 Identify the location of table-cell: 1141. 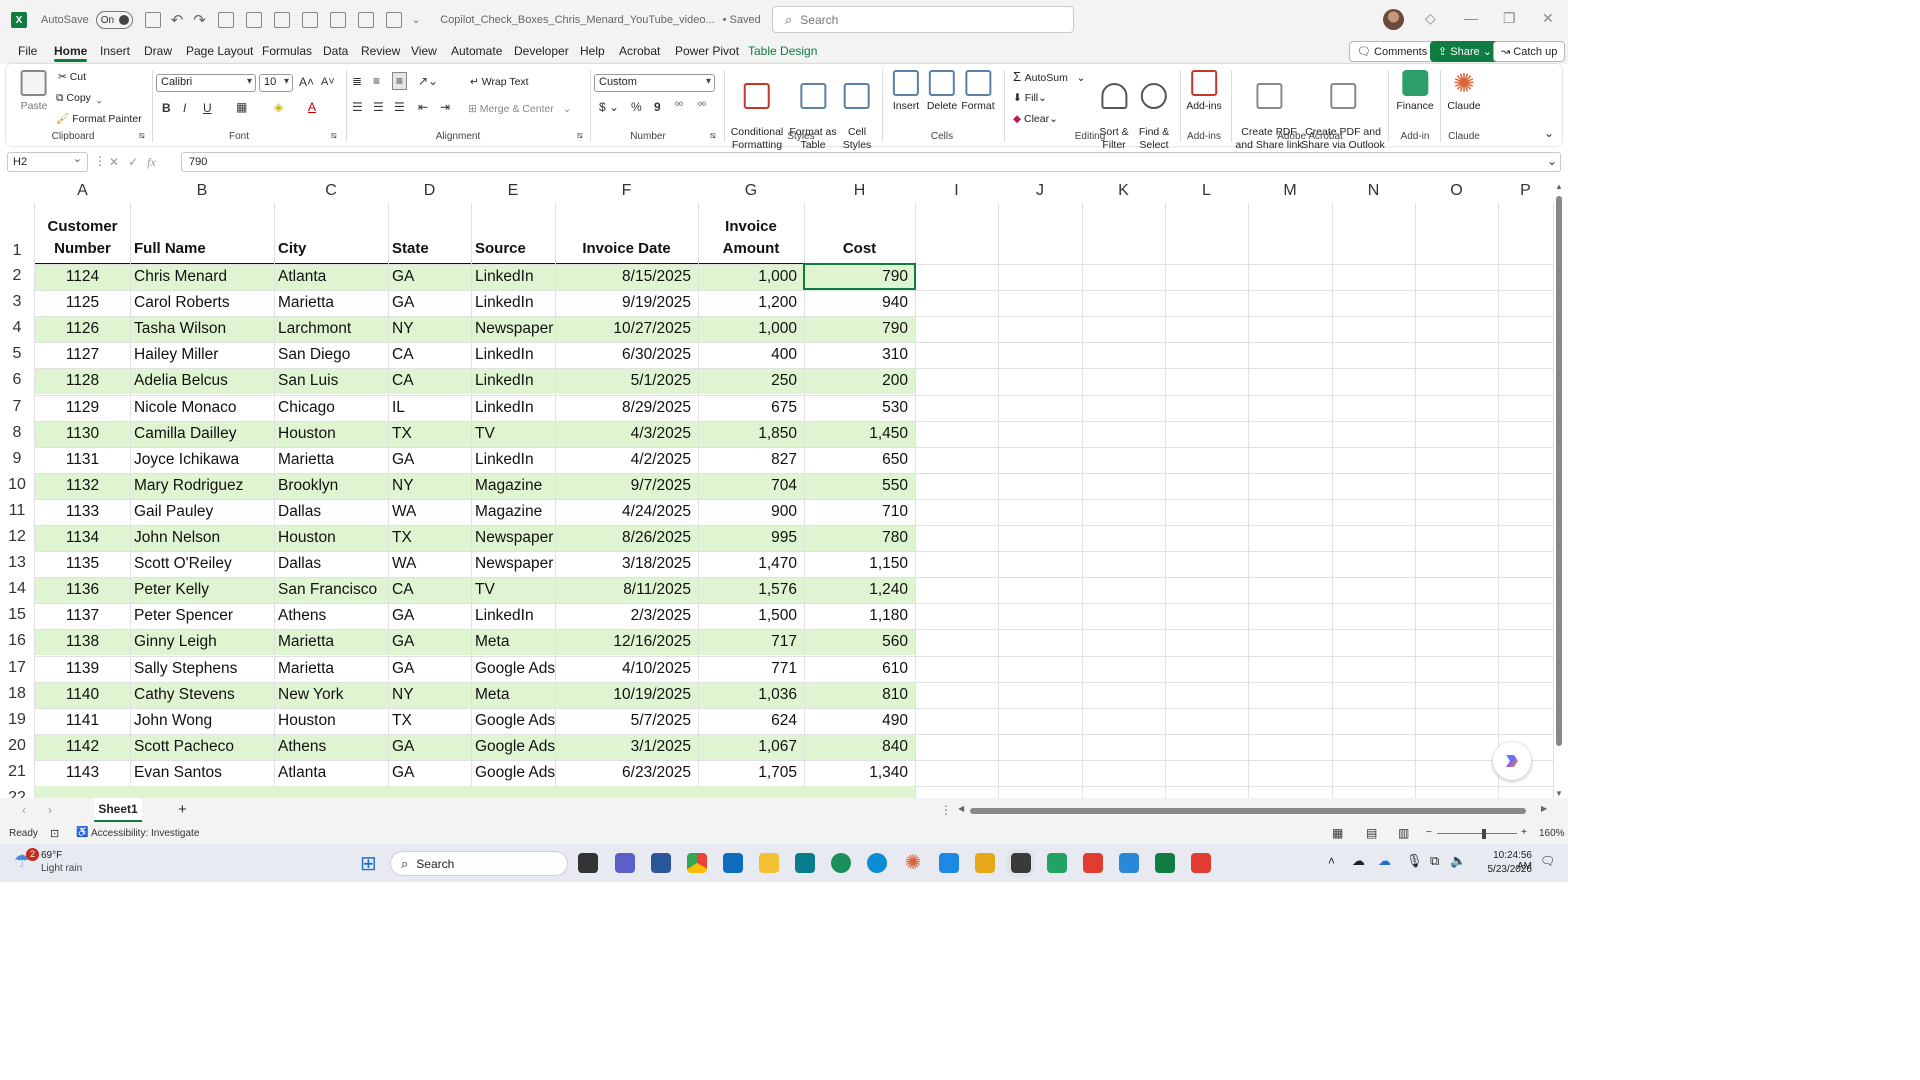
(82, 721).